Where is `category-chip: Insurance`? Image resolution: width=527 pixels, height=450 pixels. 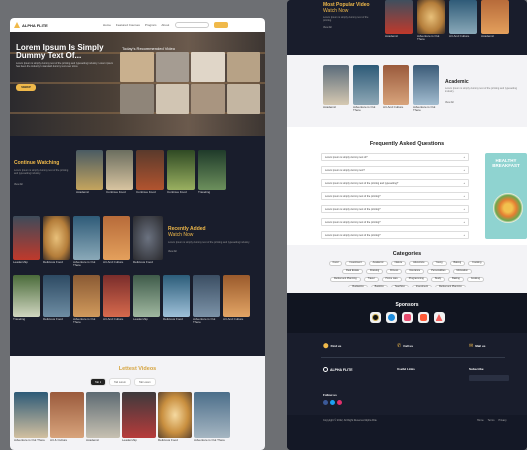
category-chip: Insurance is located at coordinates (415, 271).